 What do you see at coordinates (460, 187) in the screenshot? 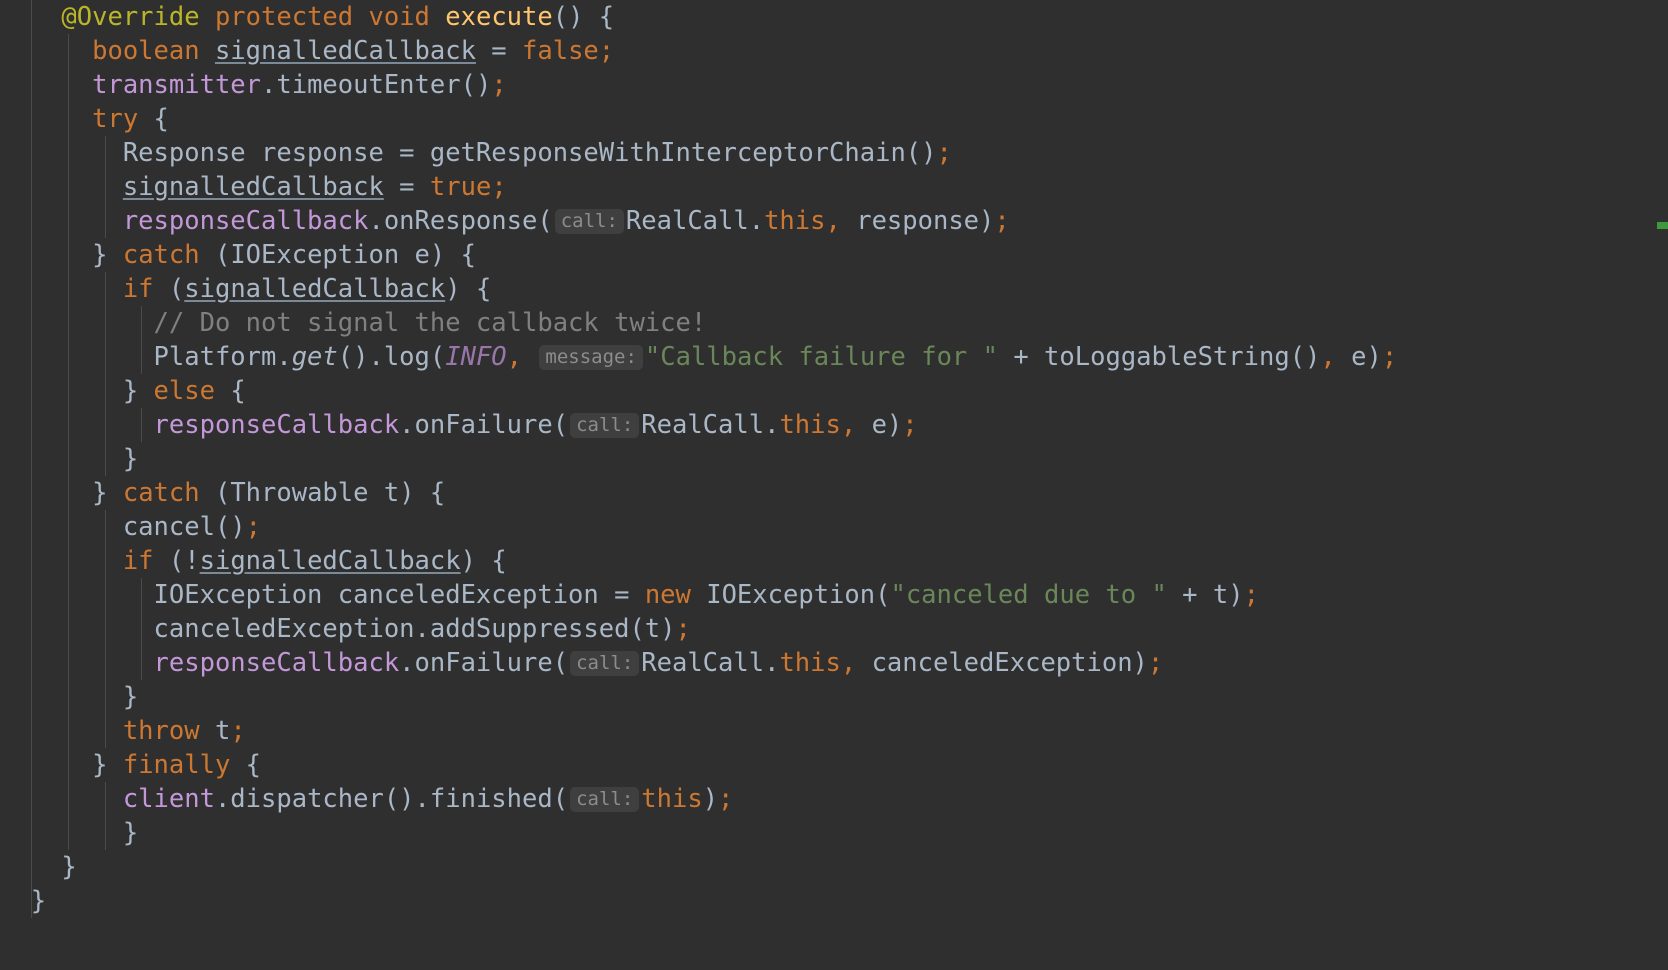
I see `keyword-token: true` at bounding box center [460, 187].